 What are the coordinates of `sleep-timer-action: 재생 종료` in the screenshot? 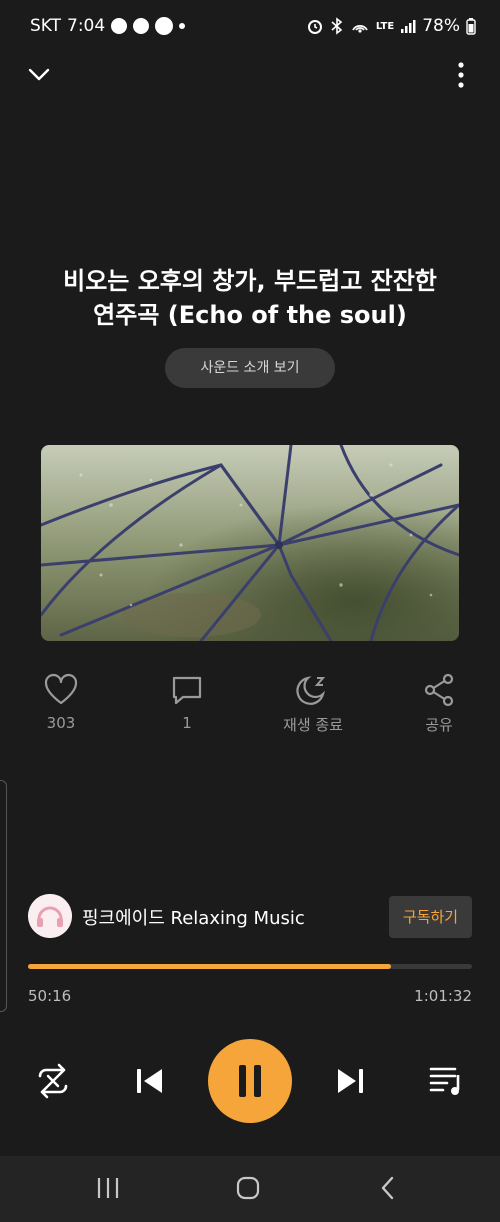 It's located at (313, 703).